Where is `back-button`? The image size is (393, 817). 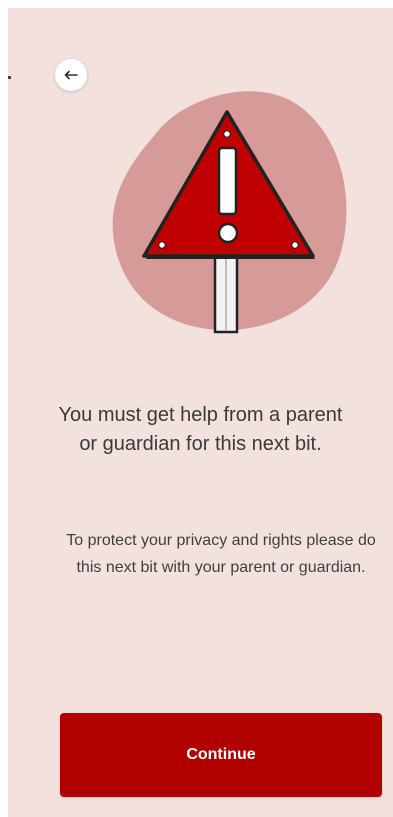 back-button is located at coordinates (71, 75).